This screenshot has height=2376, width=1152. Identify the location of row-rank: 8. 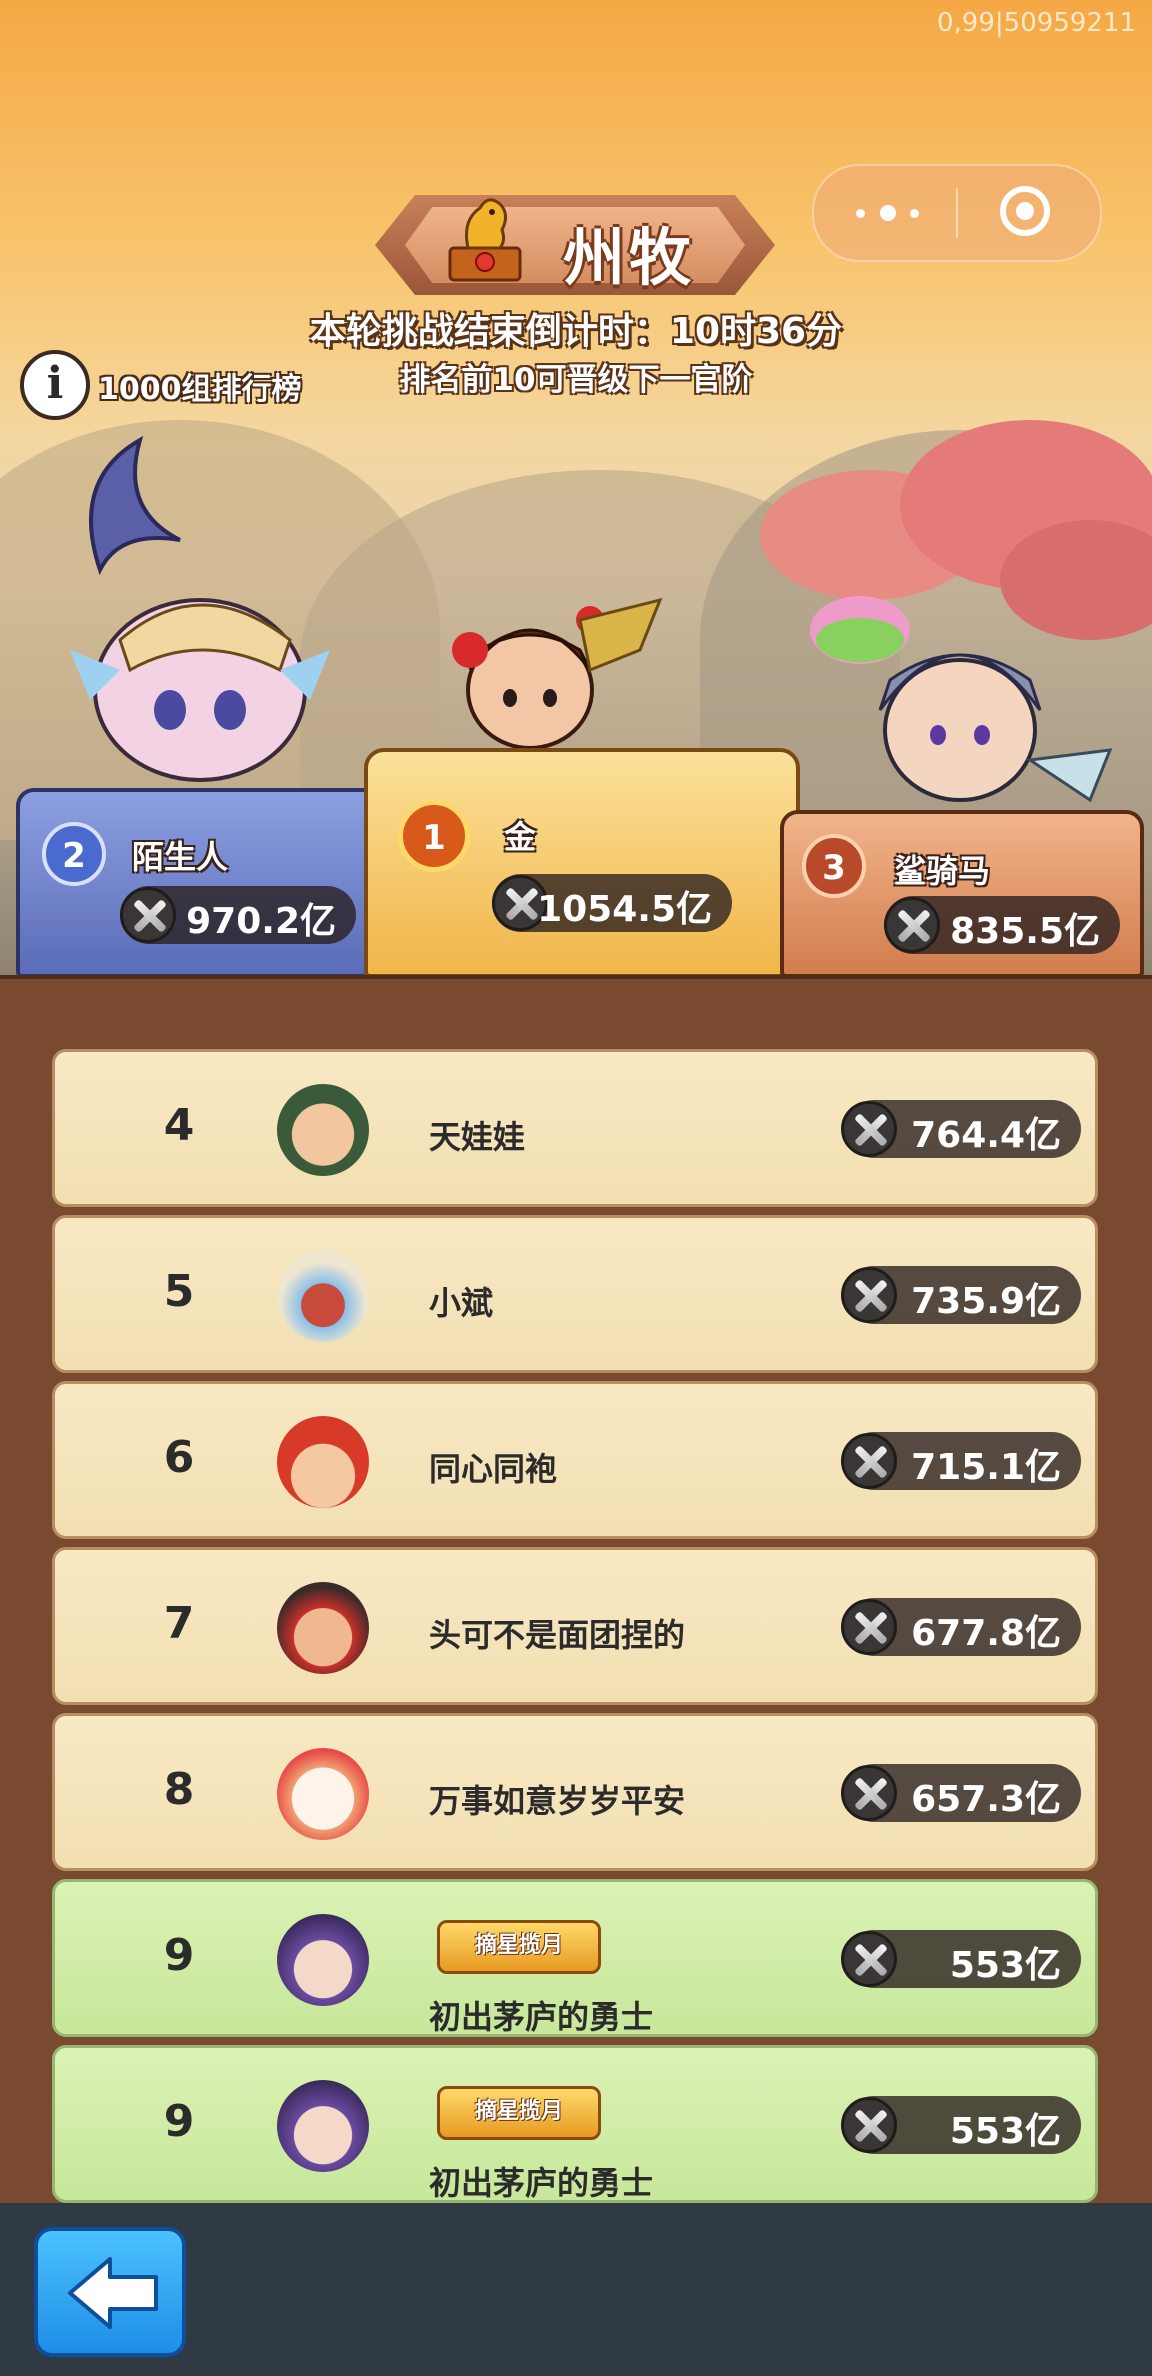
(179, 1789).